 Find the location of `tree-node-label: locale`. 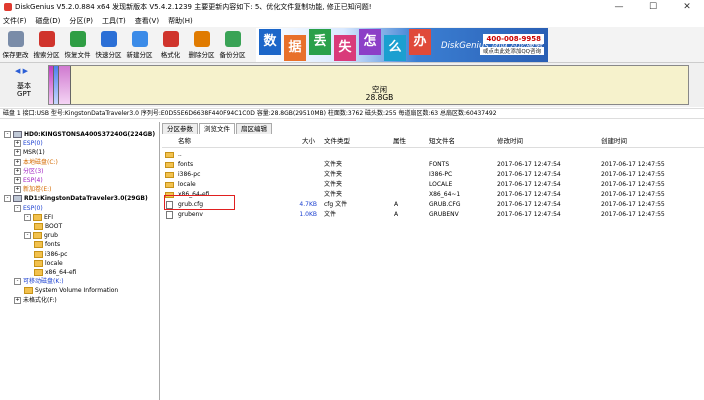

tree-node-label: locale is located at coordinates (54, 263).